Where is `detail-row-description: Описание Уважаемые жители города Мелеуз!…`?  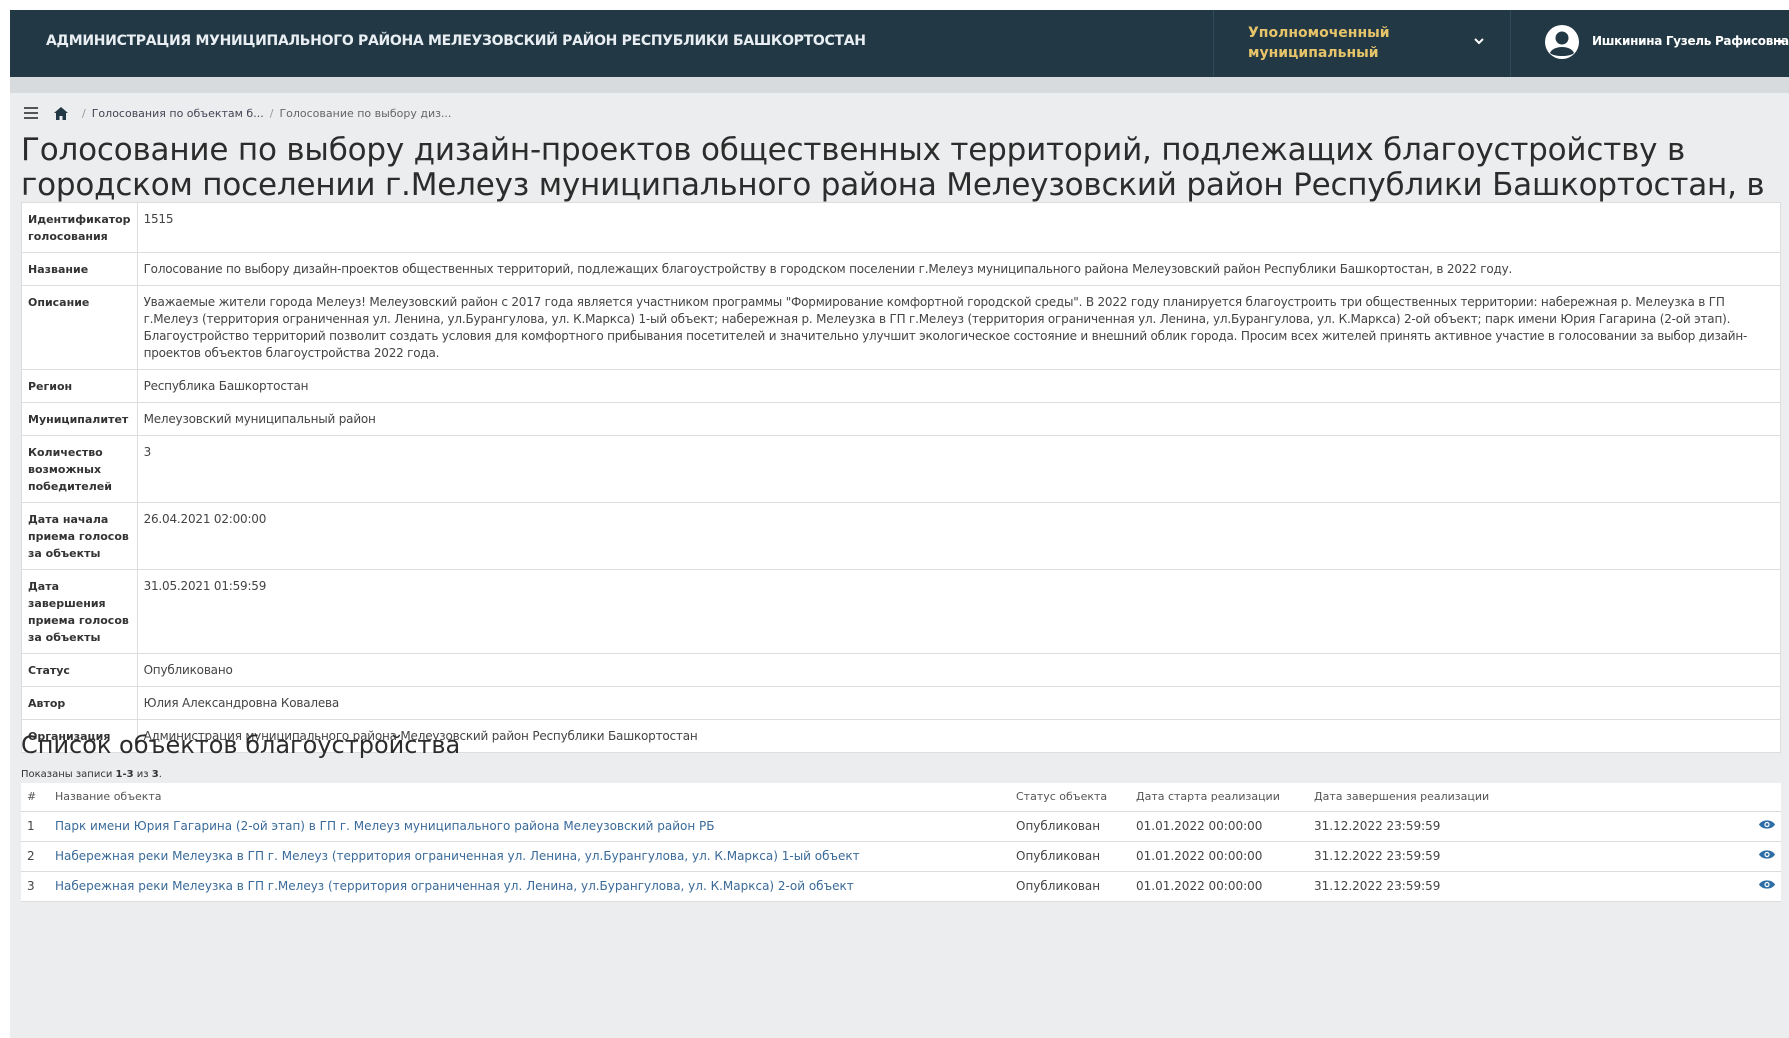 detail-row-description: Описание Уважаемые жители города Мелеуз!… is located at coordinates (901, 327).